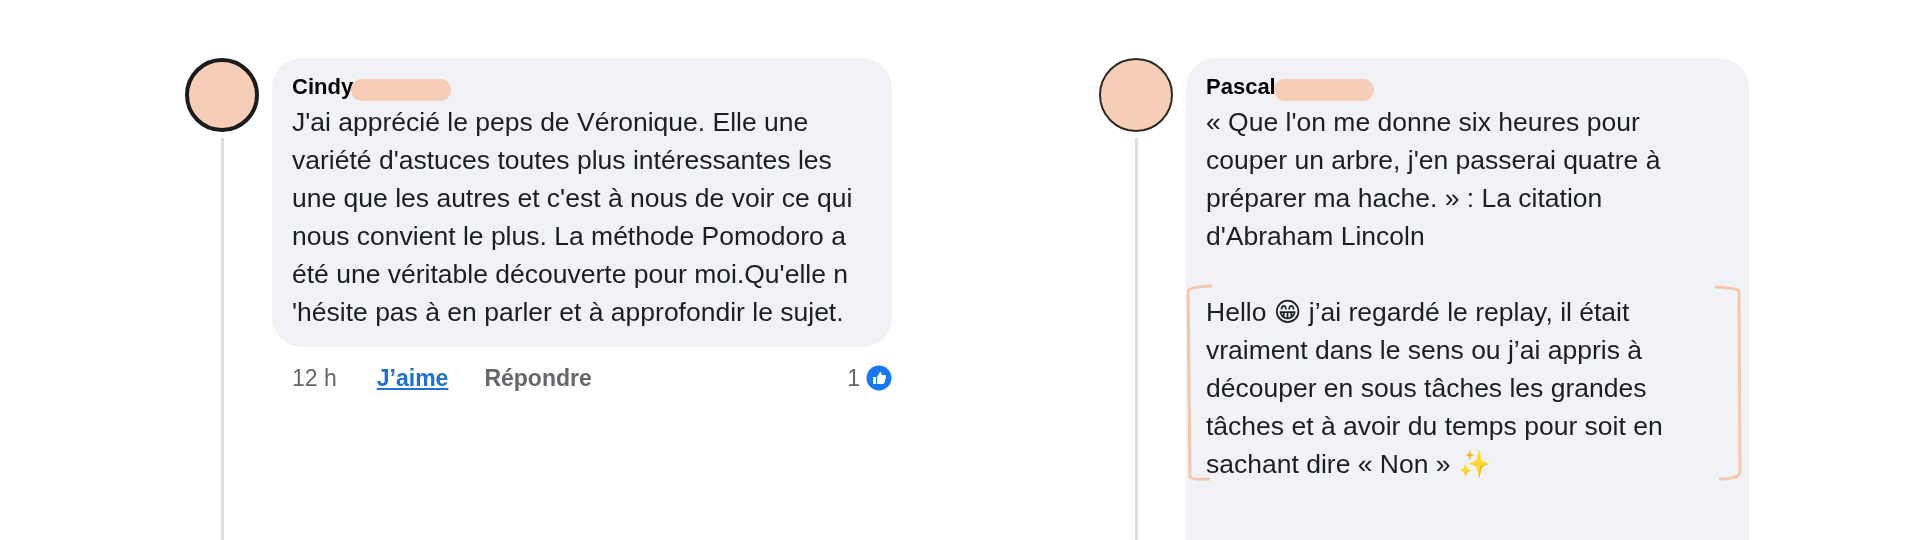 This screenshot has height=540, width=1920. What do you see at coordinates (1241, 86) in the screenshot?
I see `user-name: Pascal` at bounding box center [1241, 86].